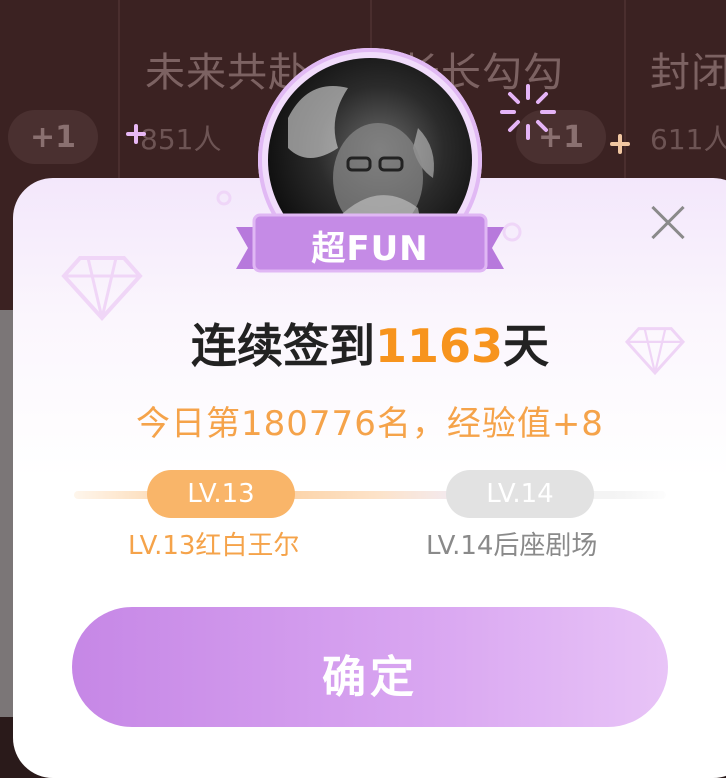  Describe the element at coordinates (370, 667) in the screenshot. I see `confirm-button: 确定` at that location.